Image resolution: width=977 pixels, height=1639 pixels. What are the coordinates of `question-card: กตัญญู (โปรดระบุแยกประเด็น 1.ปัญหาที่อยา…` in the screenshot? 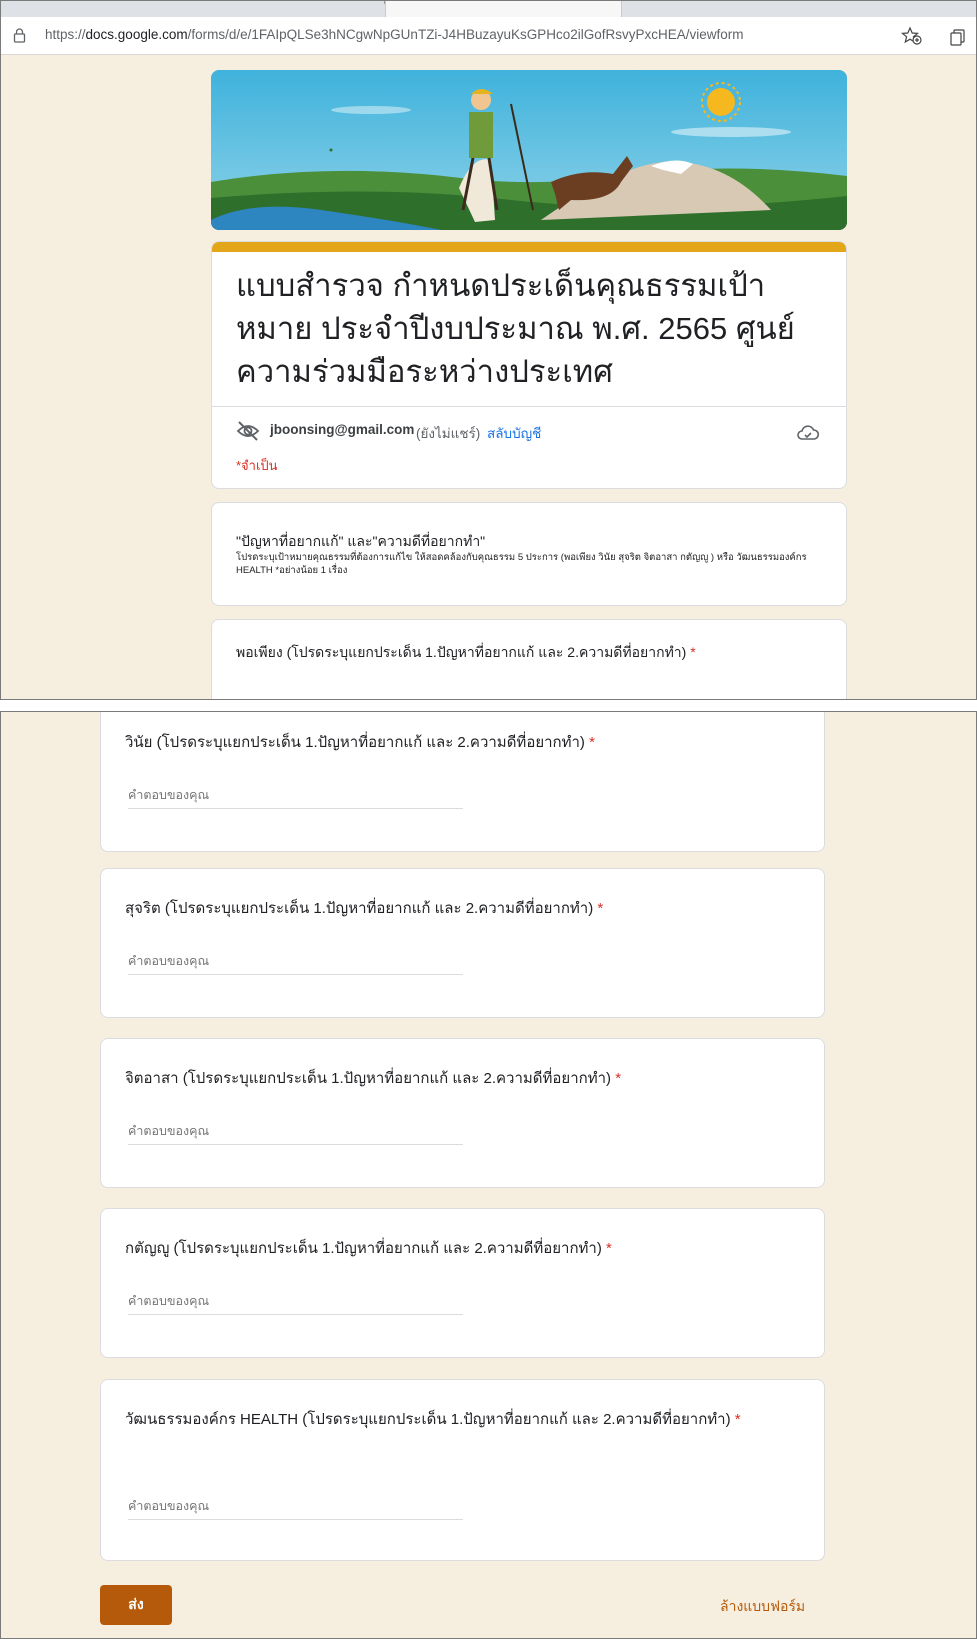 It's located at (462, 1283).